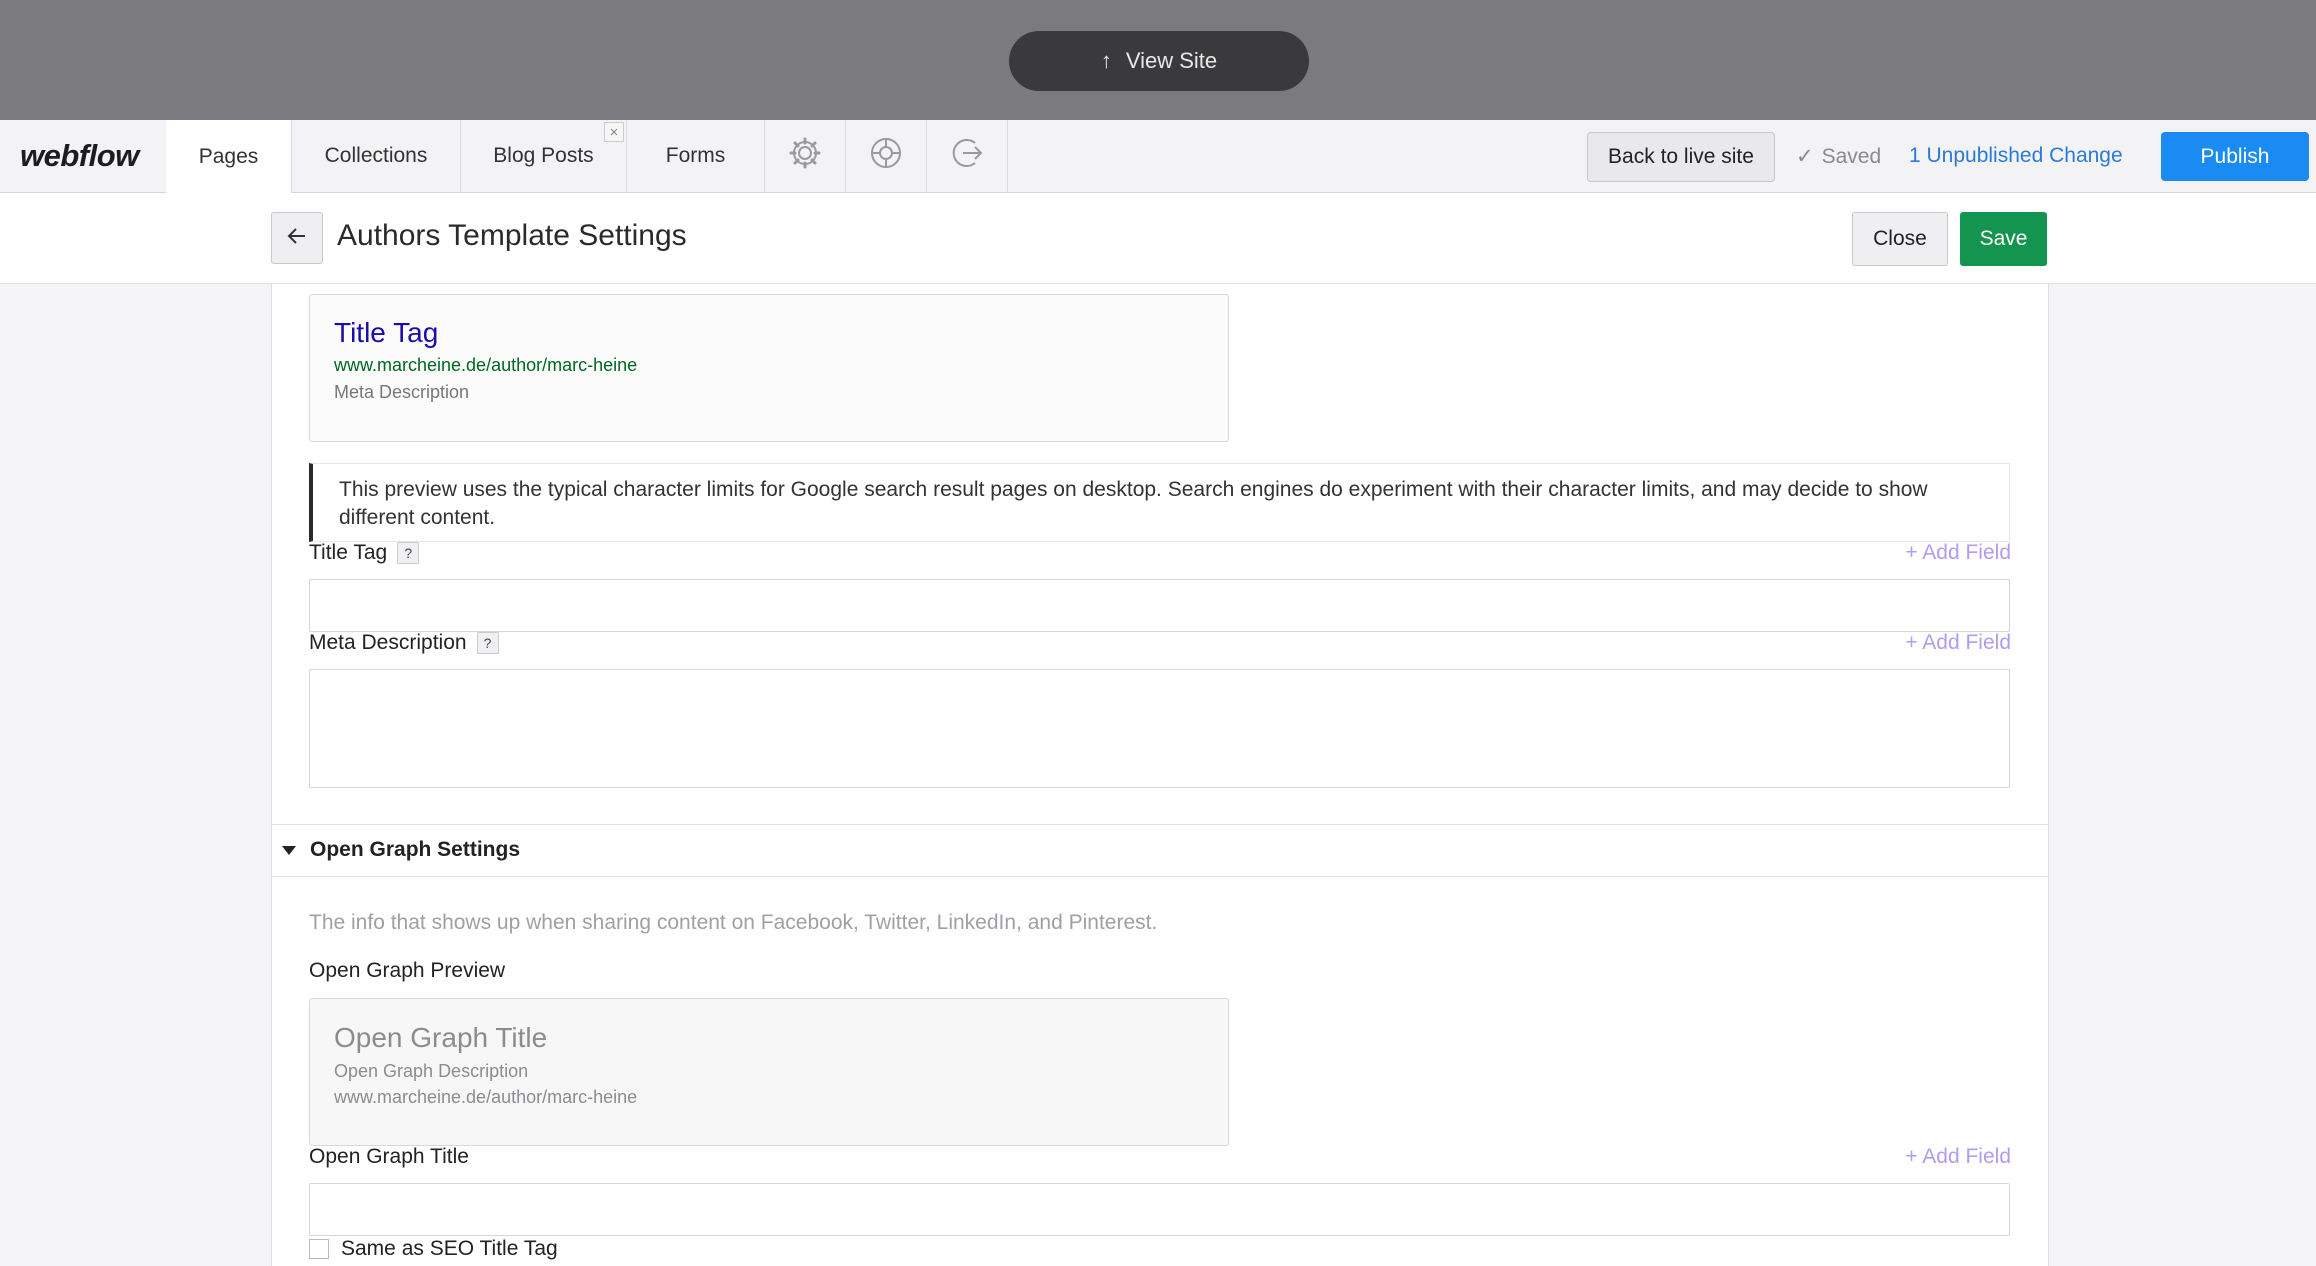 The height and width of the screenshot is (1266, 2316). I want to click on title-tag-input, so click(1159, 605).